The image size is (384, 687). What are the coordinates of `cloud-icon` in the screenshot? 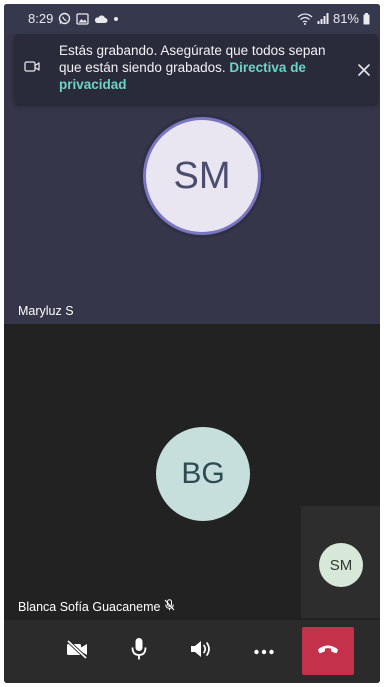 It's located at (101, 19).